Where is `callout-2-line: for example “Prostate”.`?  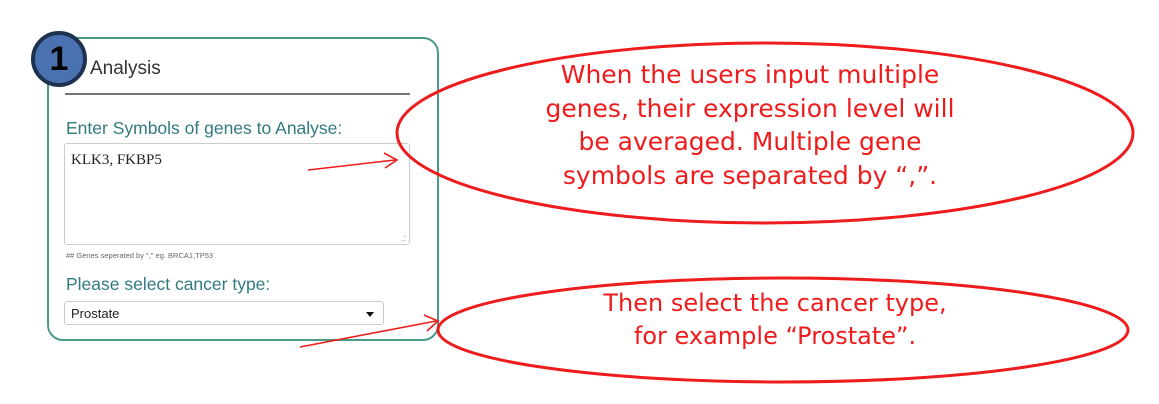 callout-2-line: for example “Prostate”. is located at coordinates (775, 336).